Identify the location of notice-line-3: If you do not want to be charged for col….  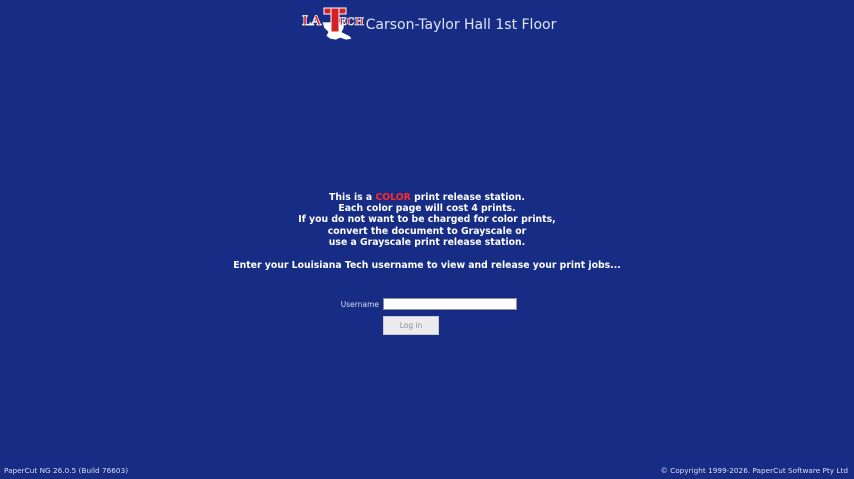
(427, 220).